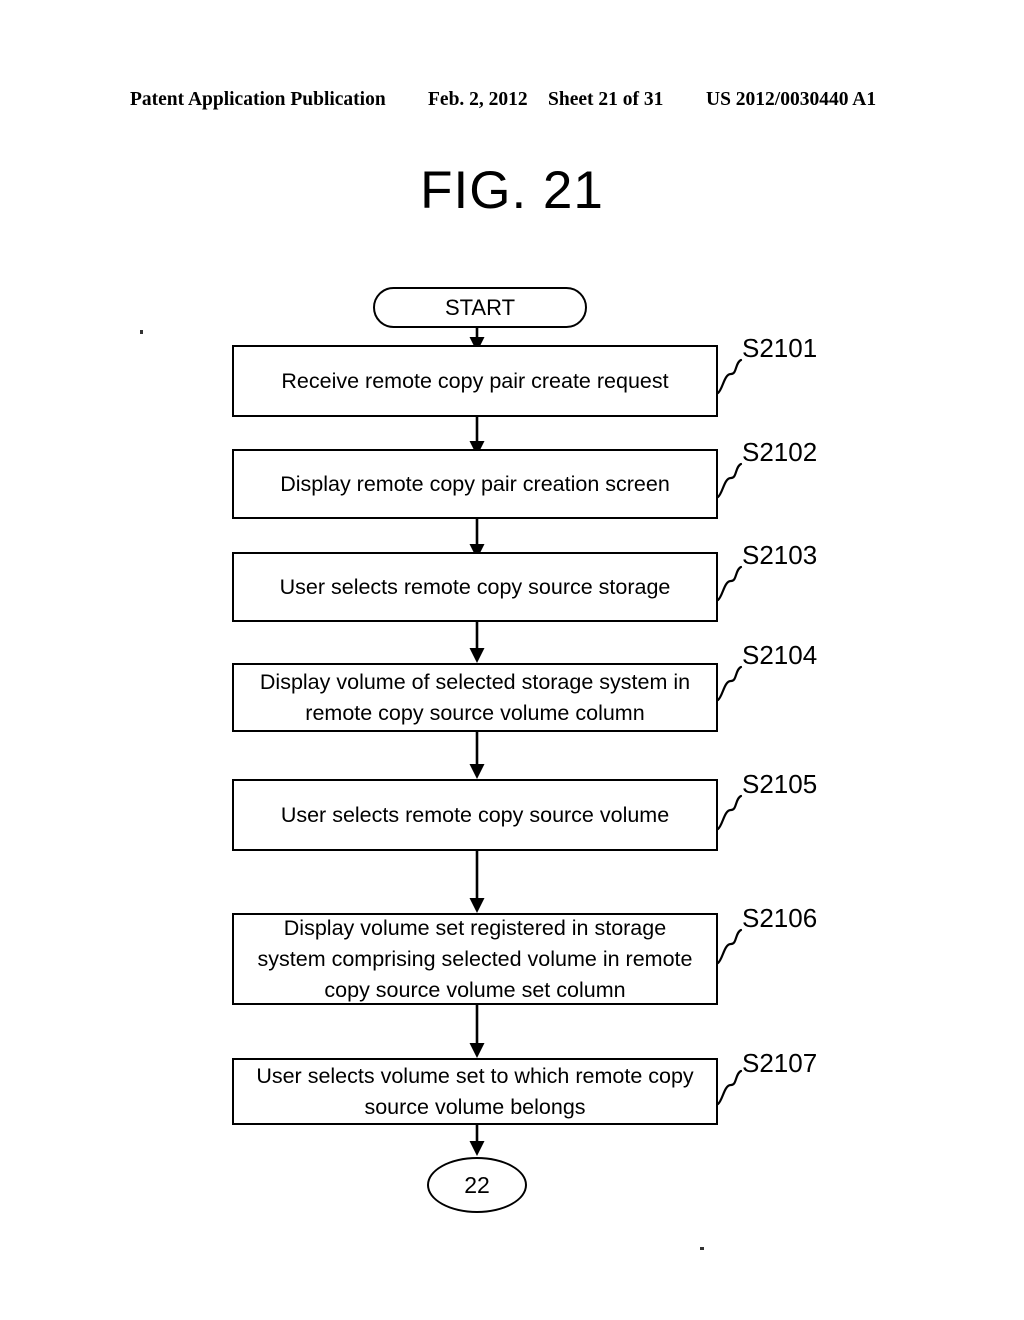 The image size is (1024, 1320). Describe the element at coordinates (780, 555) in the screenshot. I see `flow-step-id-s2103: S2103` at that location.